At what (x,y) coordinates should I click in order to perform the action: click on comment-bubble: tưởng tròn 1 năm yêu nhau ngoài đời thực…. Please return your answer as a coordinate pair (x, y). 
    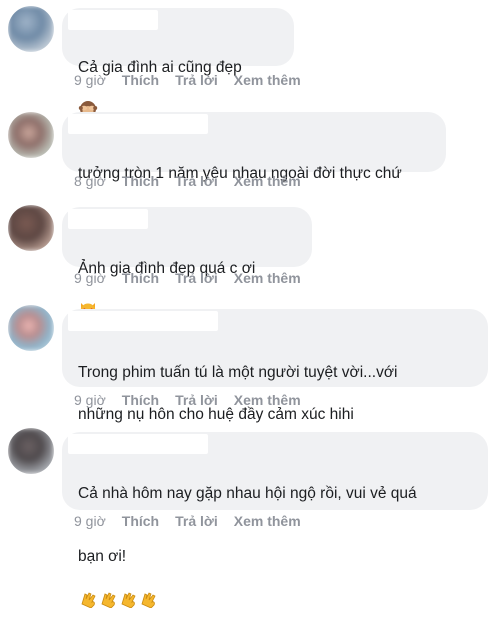
    Looking at the image, I should click on (254, 147).